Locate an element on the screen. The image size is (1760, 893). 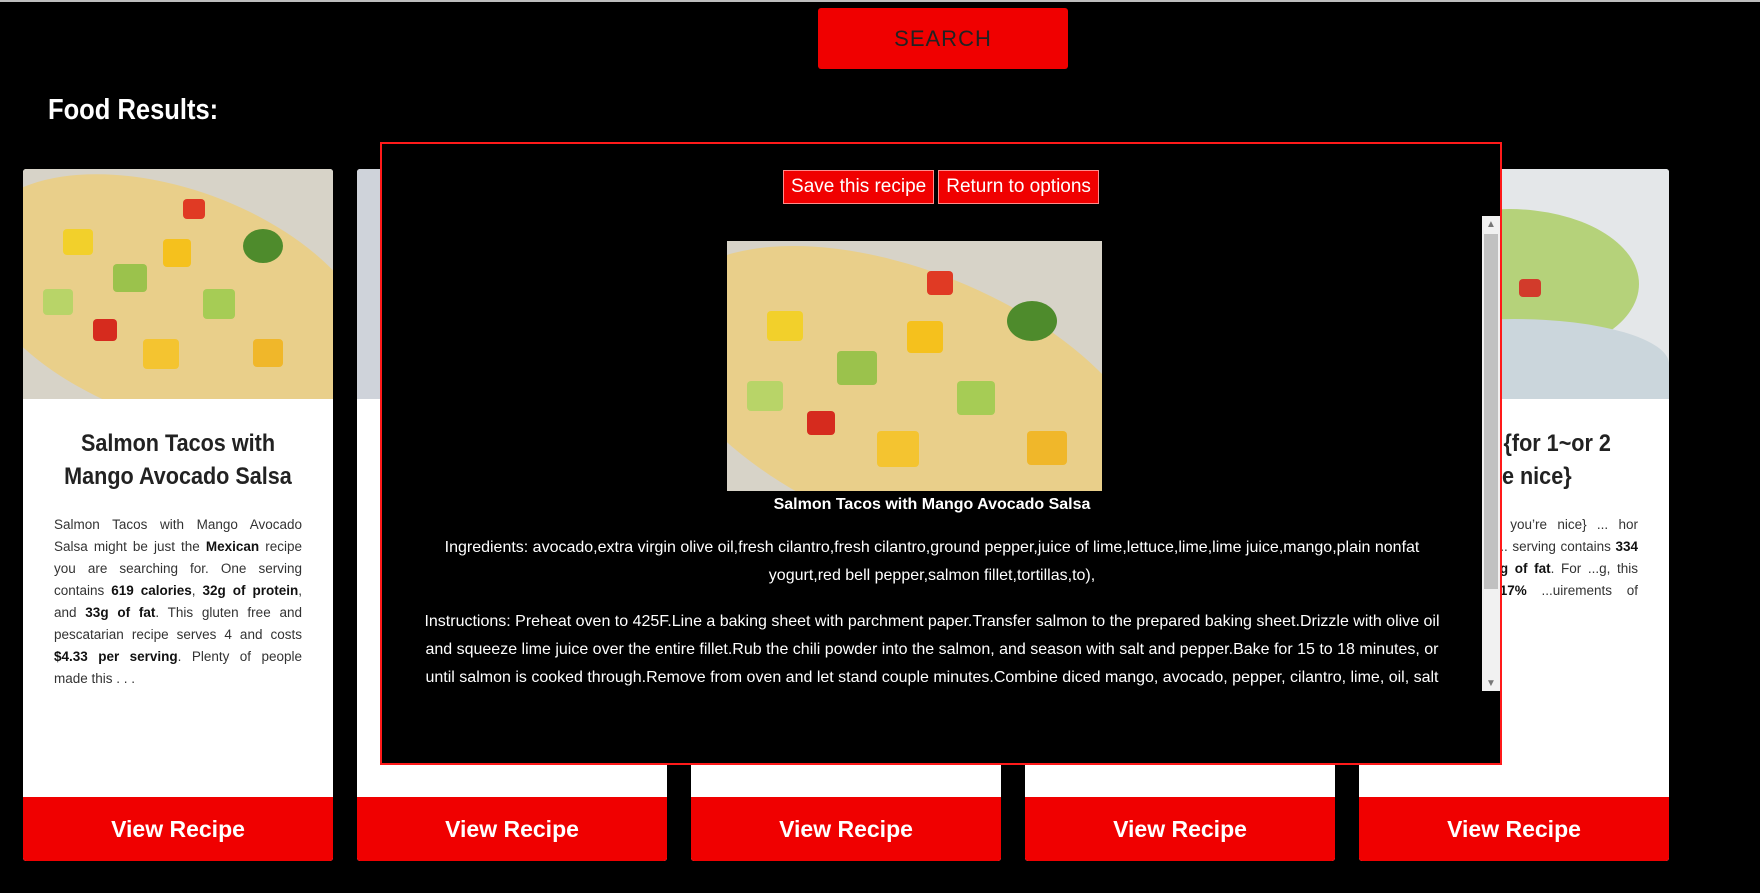
modal-scrollbar: ▲ ▼ is located at coordinates (1491, 453).